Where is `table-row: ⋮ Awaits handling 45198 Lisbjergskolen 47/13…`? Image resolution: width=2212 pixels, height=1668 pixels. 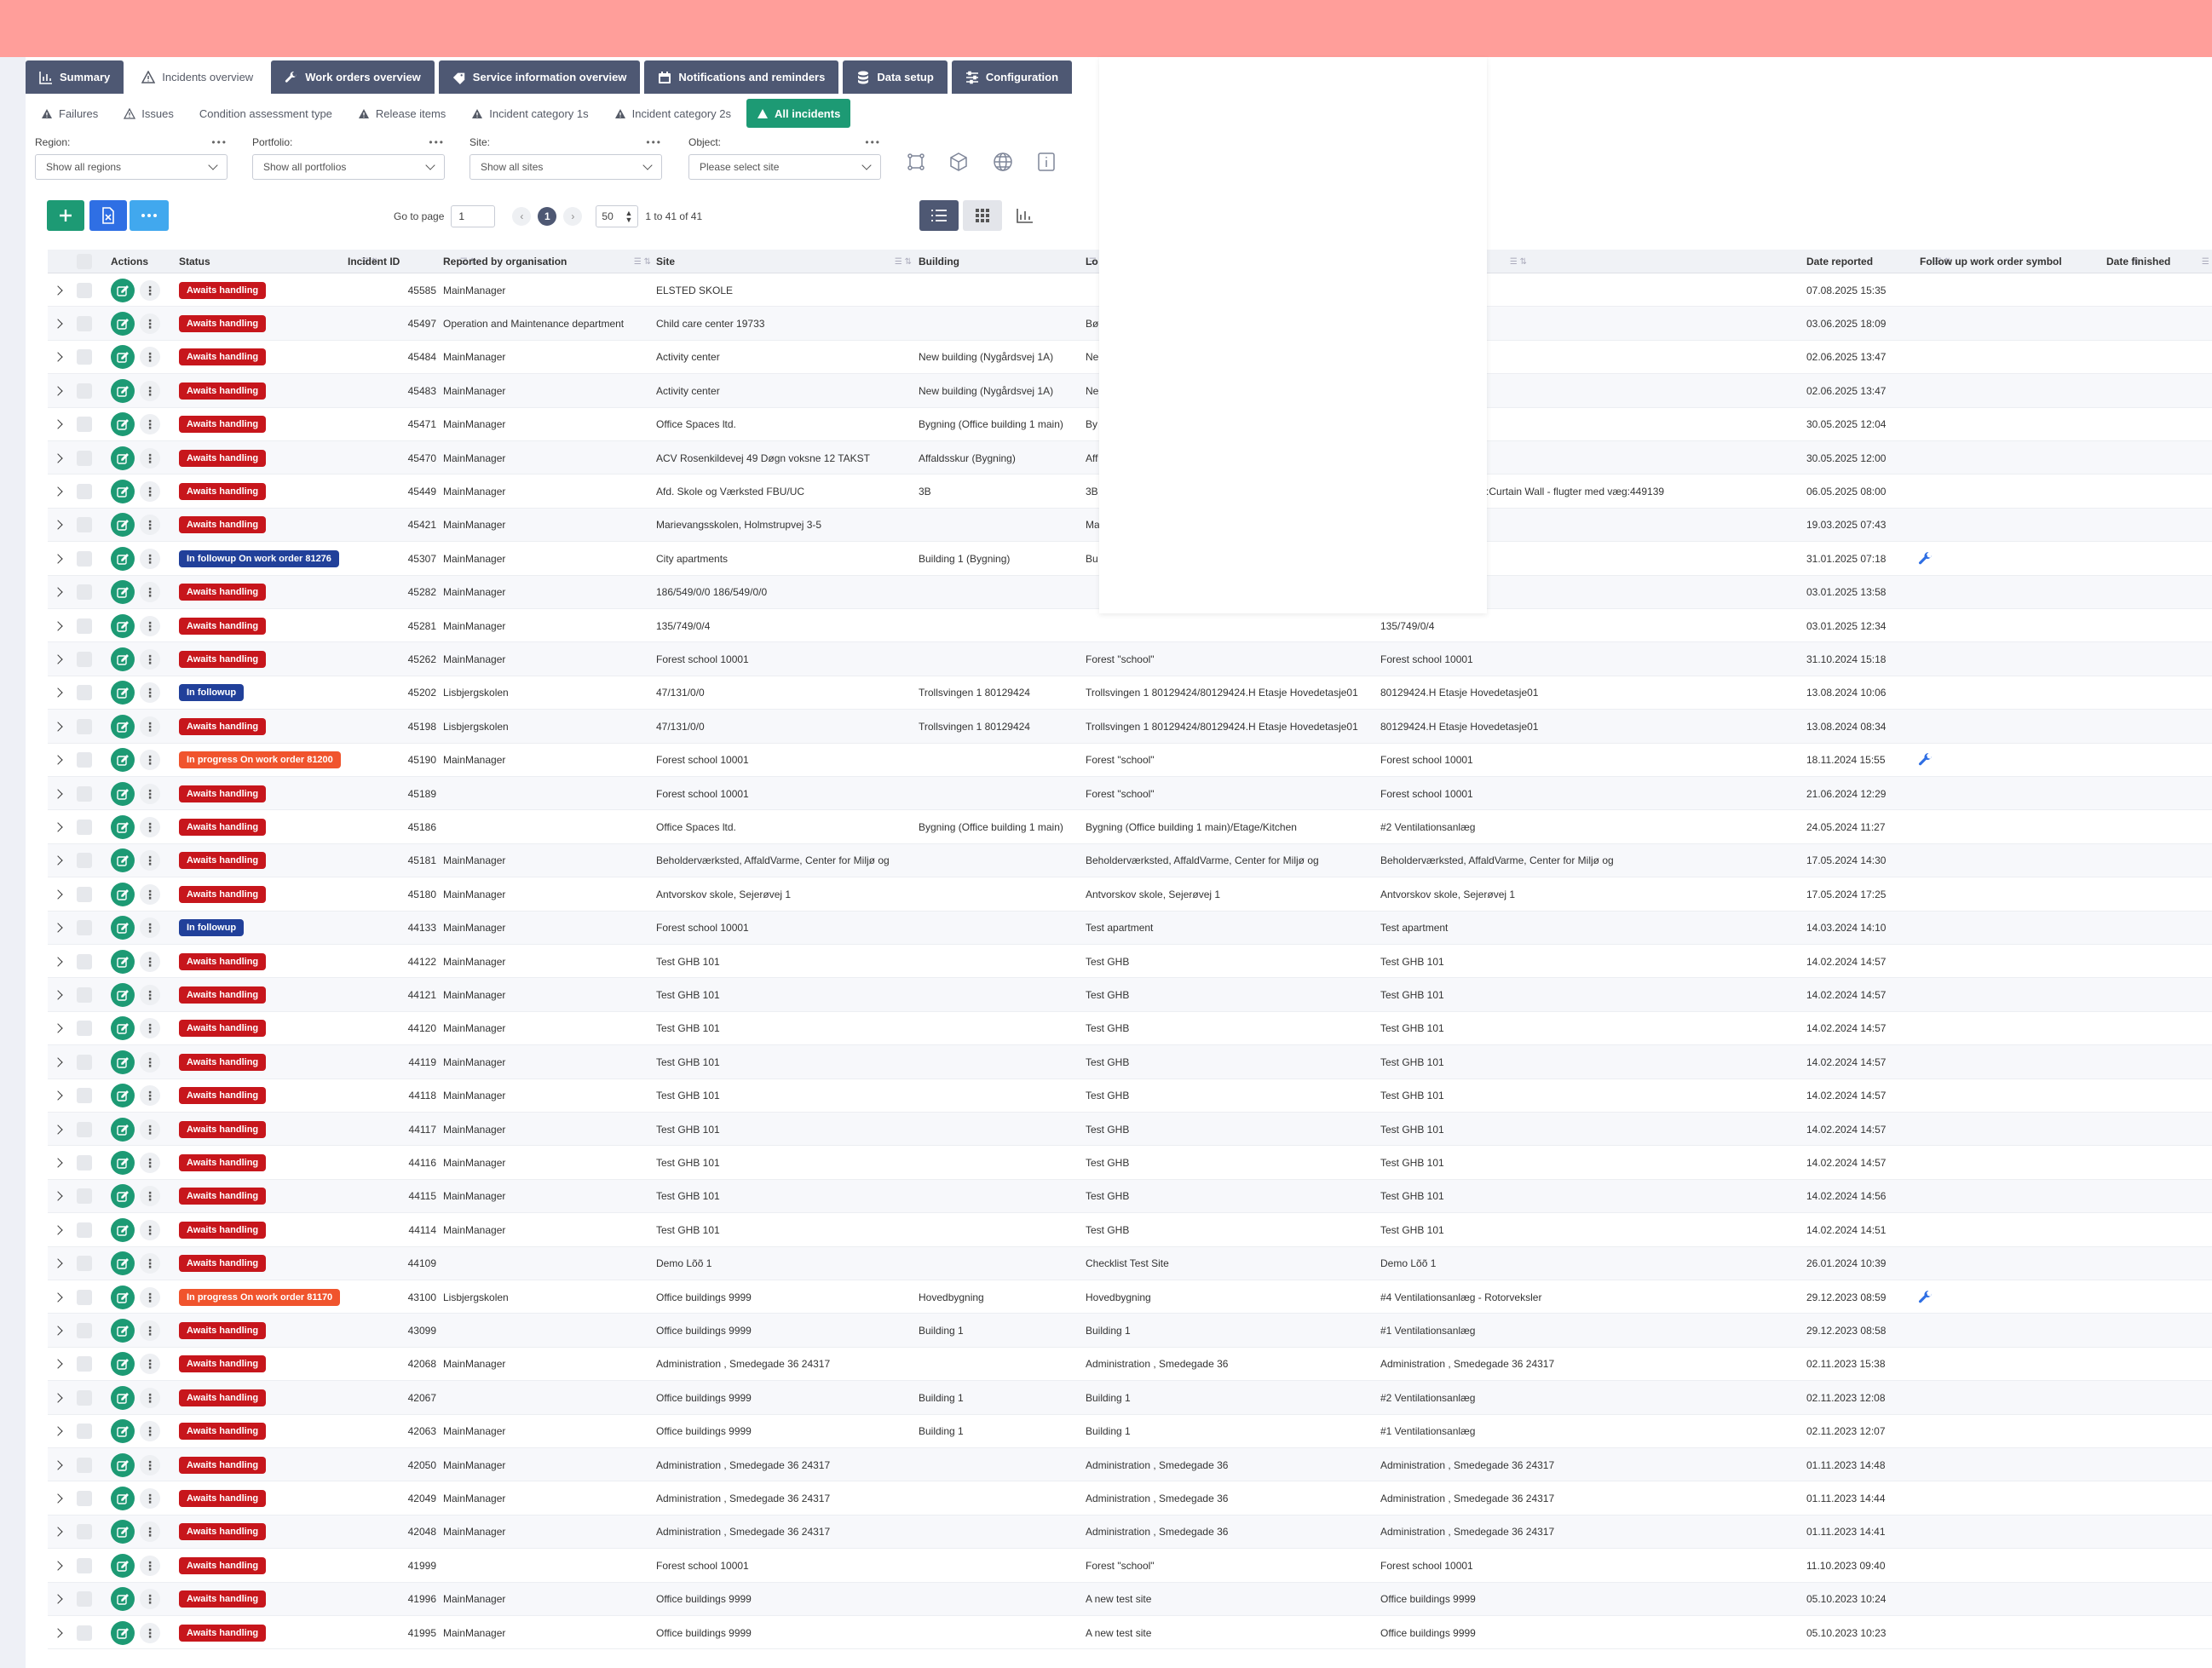 table-row: ⋮ Awaits handling 45198 Lisbjergskolen 47/13… is located at coordinates (1130, 727).